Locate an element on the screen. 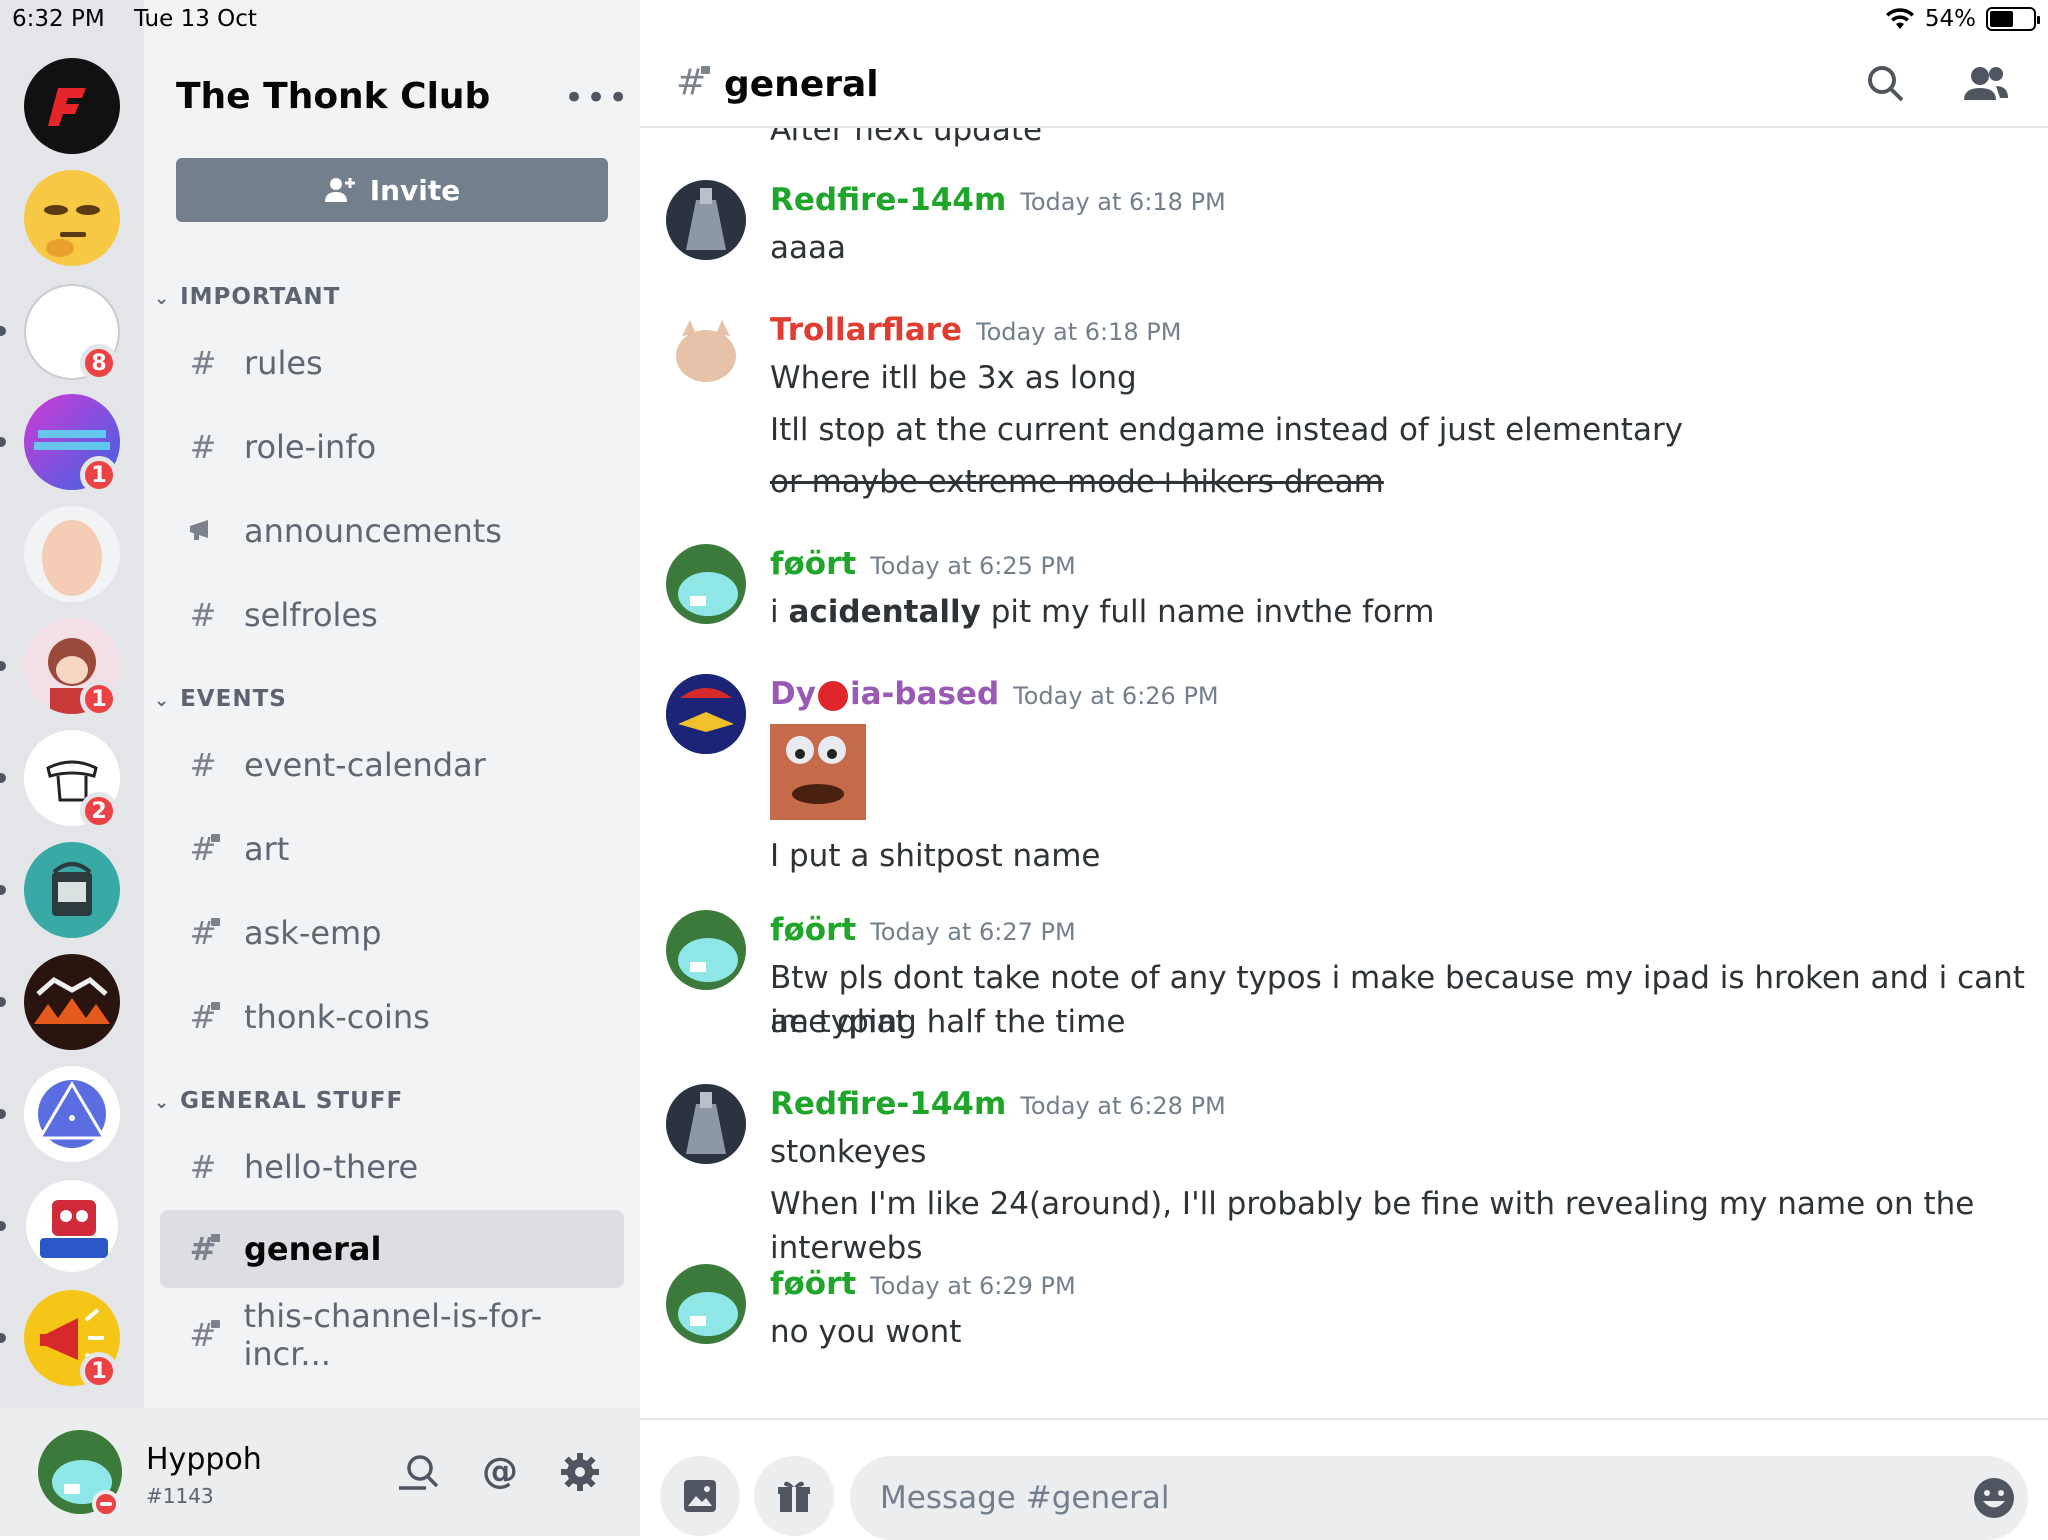  message-text: no you wont is located at coordinates (866, 1332).